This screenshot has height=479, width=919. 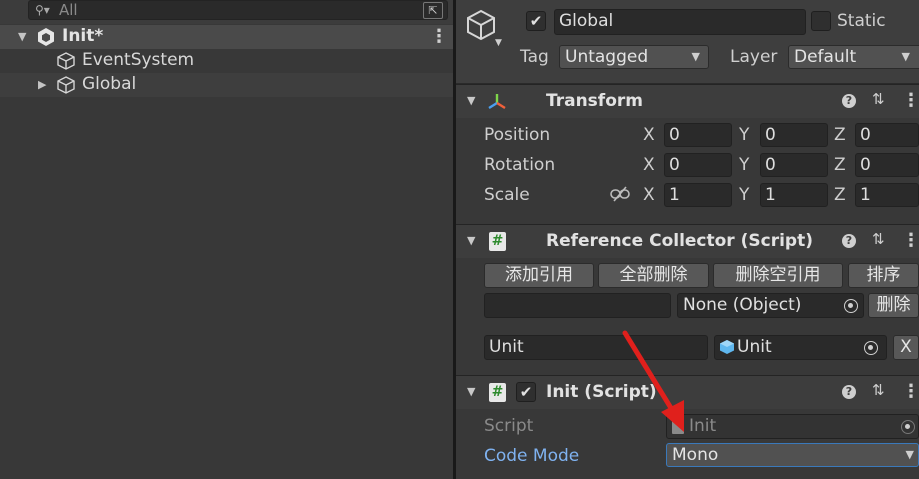 What do you see at coordinates (792, 455) in the screenshot?
I see `code-mode-dropdown: Mono ▼` at bounding box center [792, 455].